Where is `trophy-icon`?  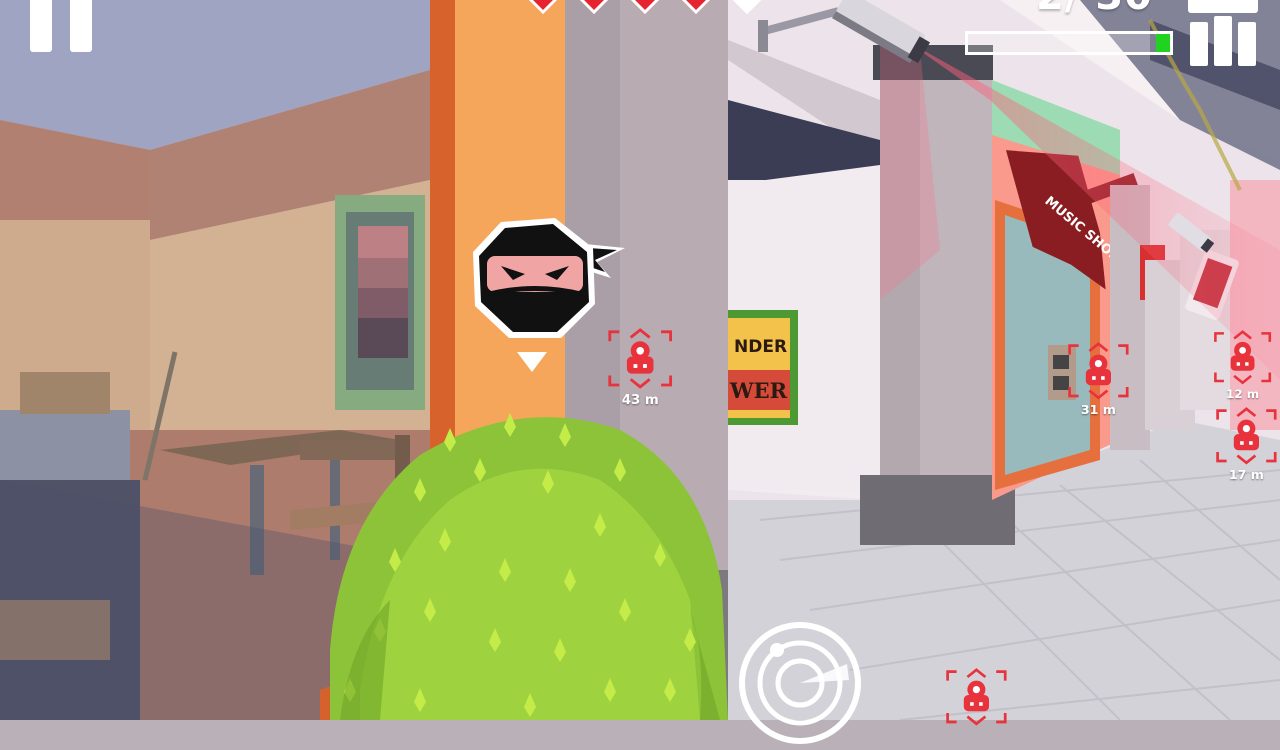 trophy-icon is located at coordinates (1223, 35).